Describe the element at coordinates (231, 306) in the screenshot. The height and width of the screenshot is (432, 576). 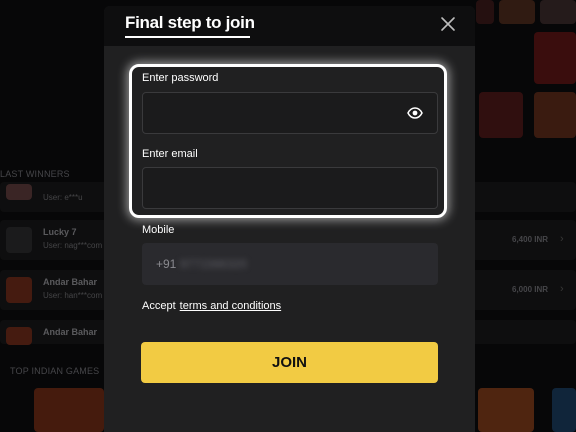
I see `terms-link: terms and conditions` at that location.